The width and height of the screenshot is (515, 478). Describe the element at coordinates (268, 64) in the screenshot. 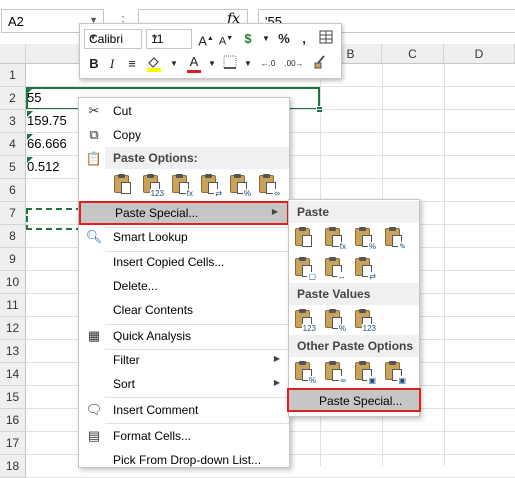

I see `increase-decimal-icon: ←.0` at that location.